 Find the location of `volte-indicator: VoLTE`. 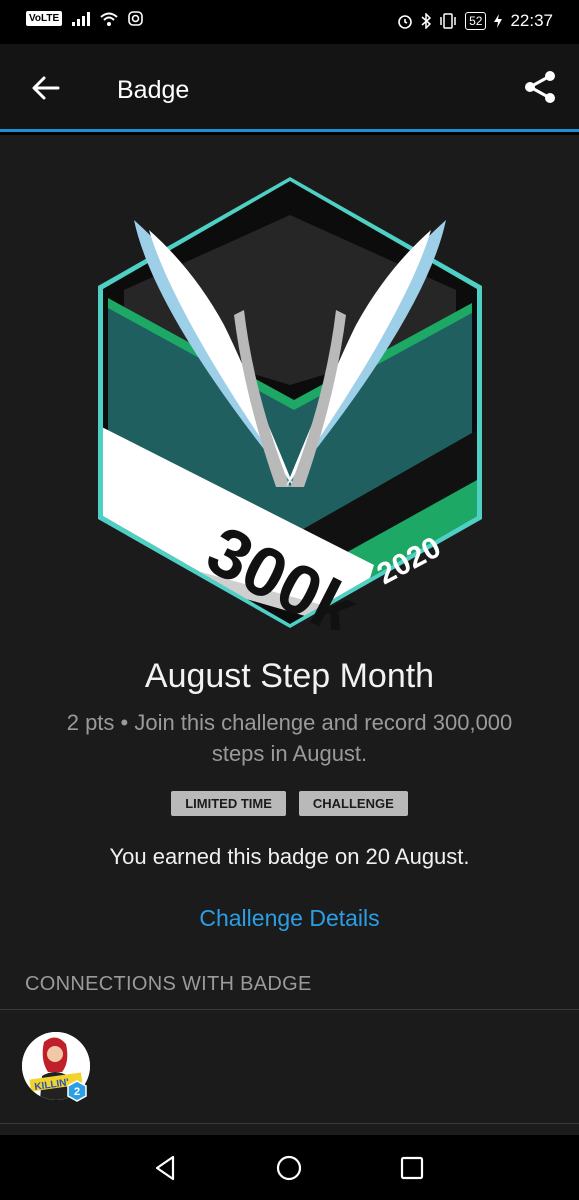

volte-indicator: VoLTE is located at coordinates (44, 18).